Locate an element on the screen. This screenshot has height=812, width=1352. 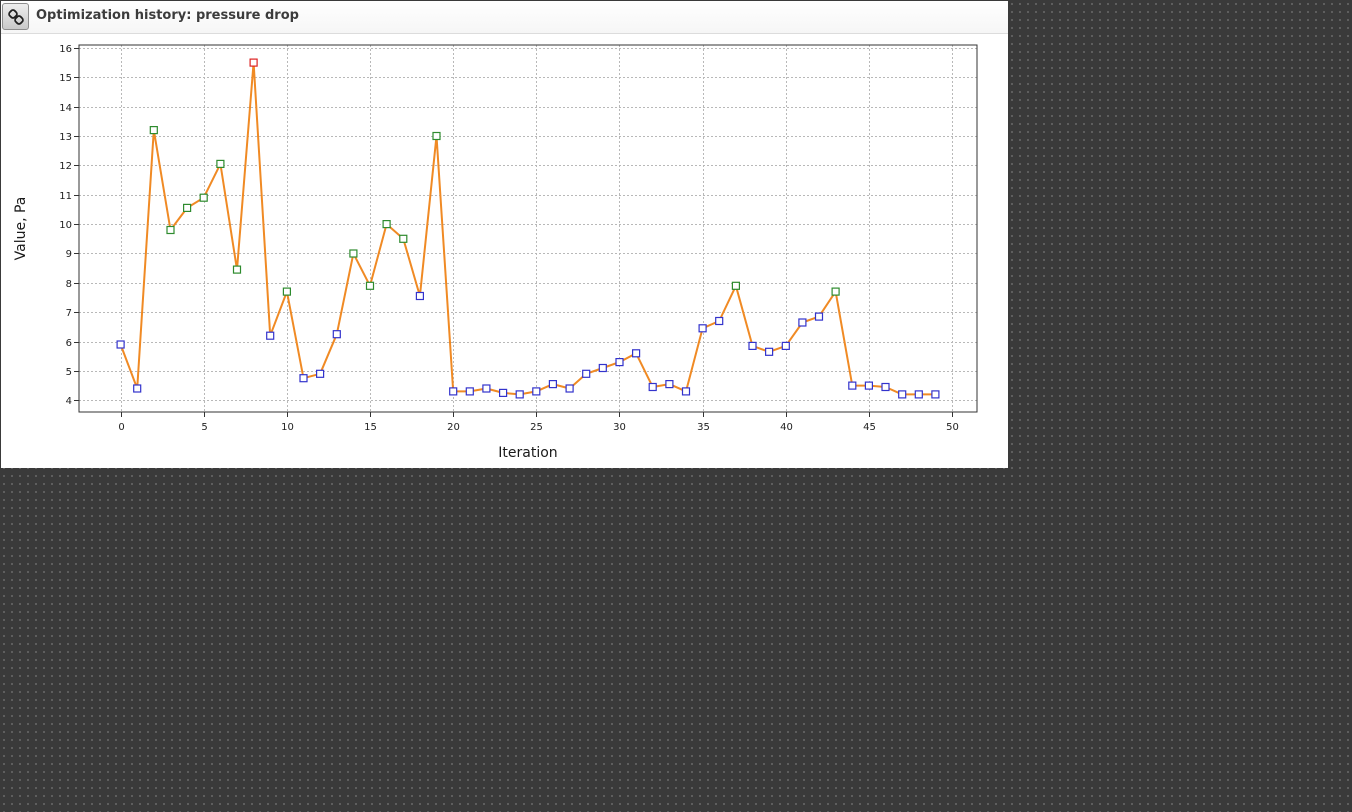
y-tick-label: 15 is located at coordinates (65, 78).